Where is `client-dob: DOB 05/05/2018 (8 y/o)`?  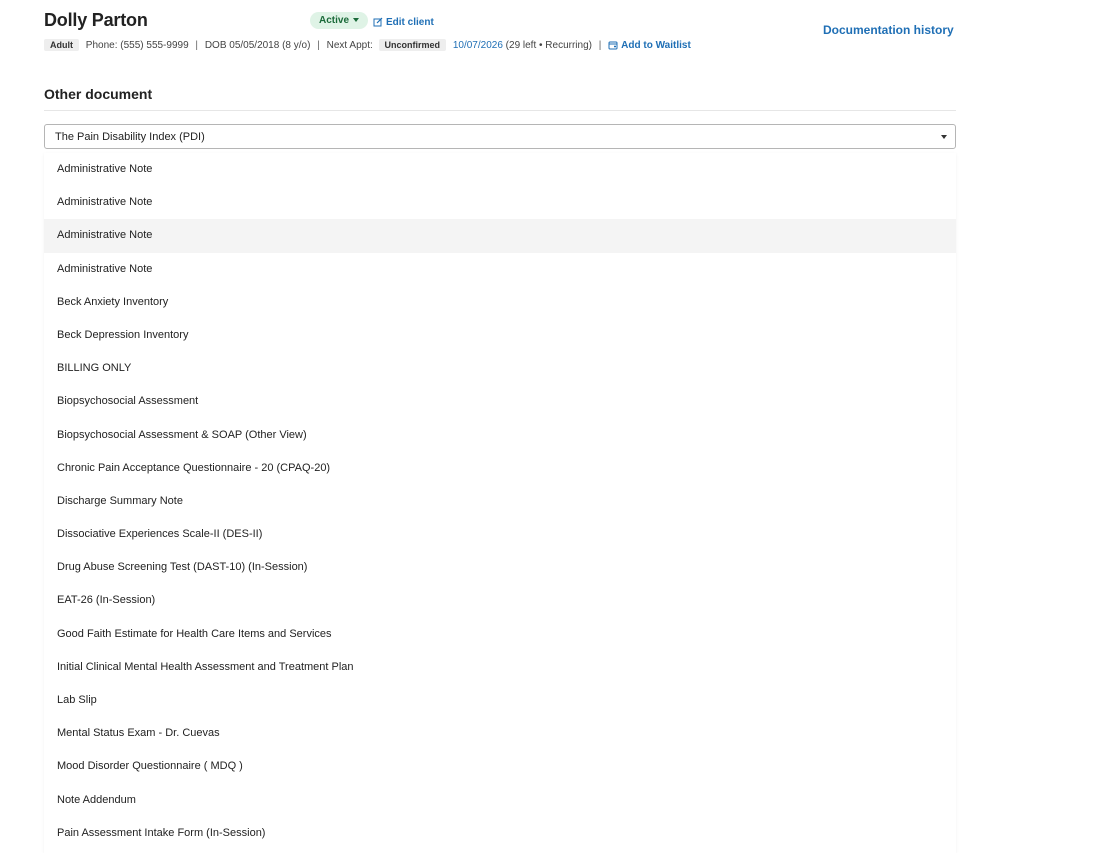
client-dob: DOB 05/05/2018 (8 y/o) is located at coordinates (257, 45).